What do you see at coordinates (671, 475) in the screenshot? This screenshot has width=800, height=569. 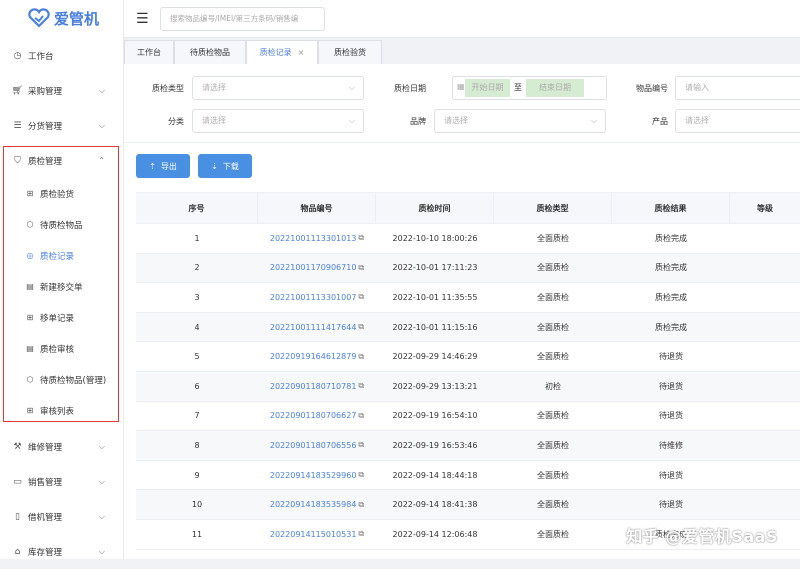 I see `cell-text: 待退货` at bounding box center [671, 475].